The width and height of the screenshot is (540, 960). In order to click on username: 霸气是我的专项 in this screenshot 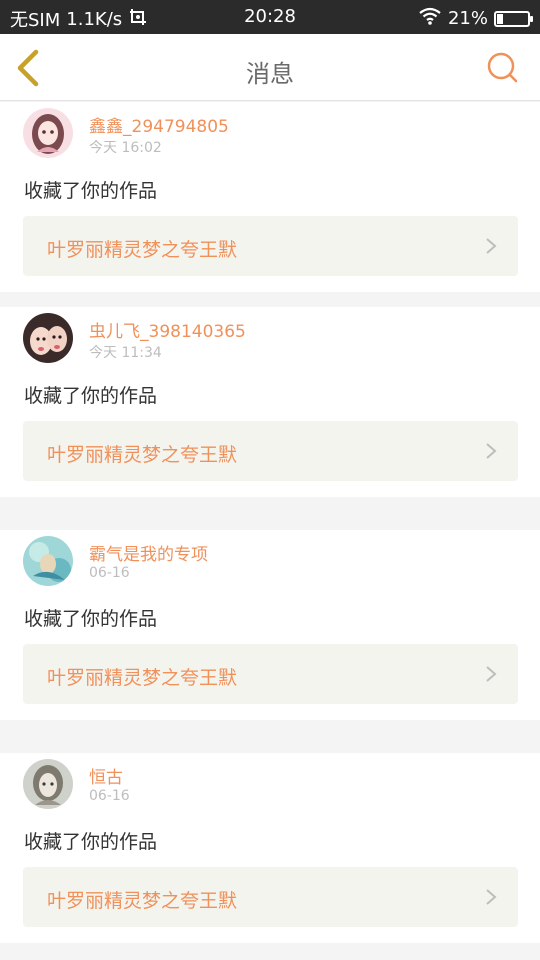, I will do `click(148, 552)`.